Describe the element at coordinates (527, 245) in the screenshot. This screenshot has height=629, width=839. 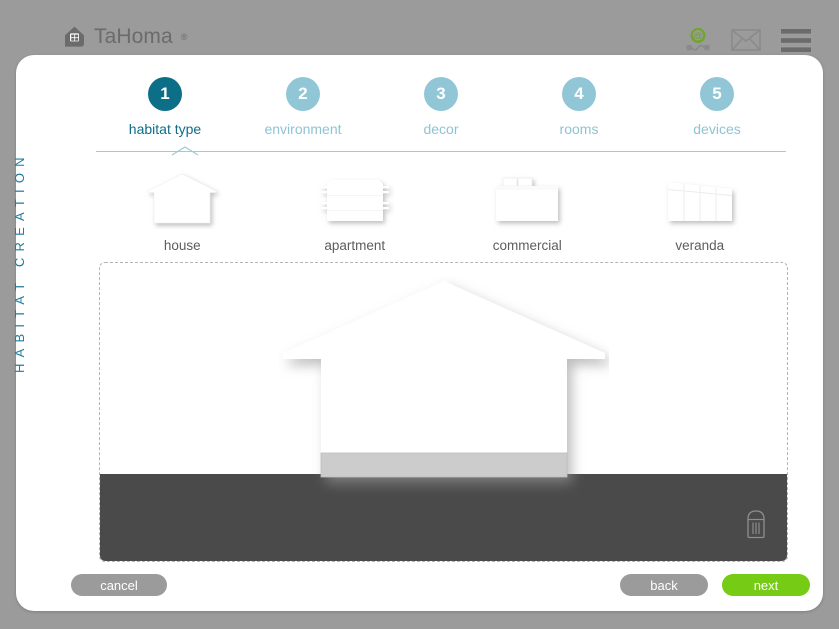
I see `habitat-option-label: commercial` at that location.